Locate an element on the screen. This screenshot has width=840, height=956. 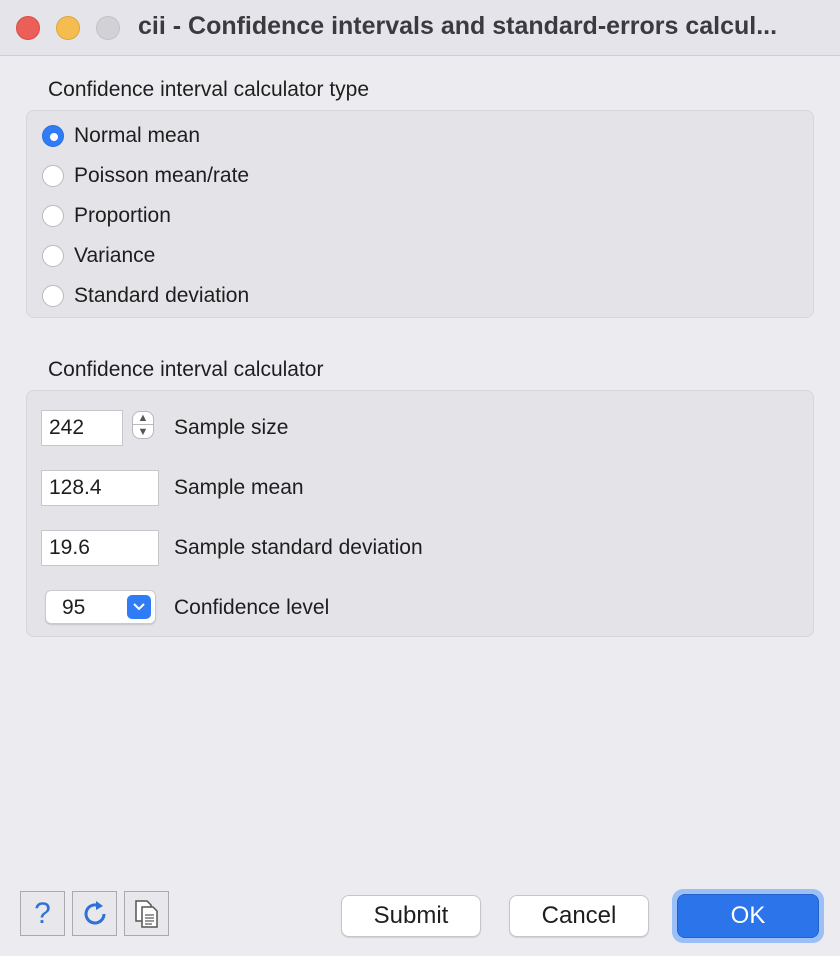
stepper-up-icon: ▲ is located at coordinates (143, 418).